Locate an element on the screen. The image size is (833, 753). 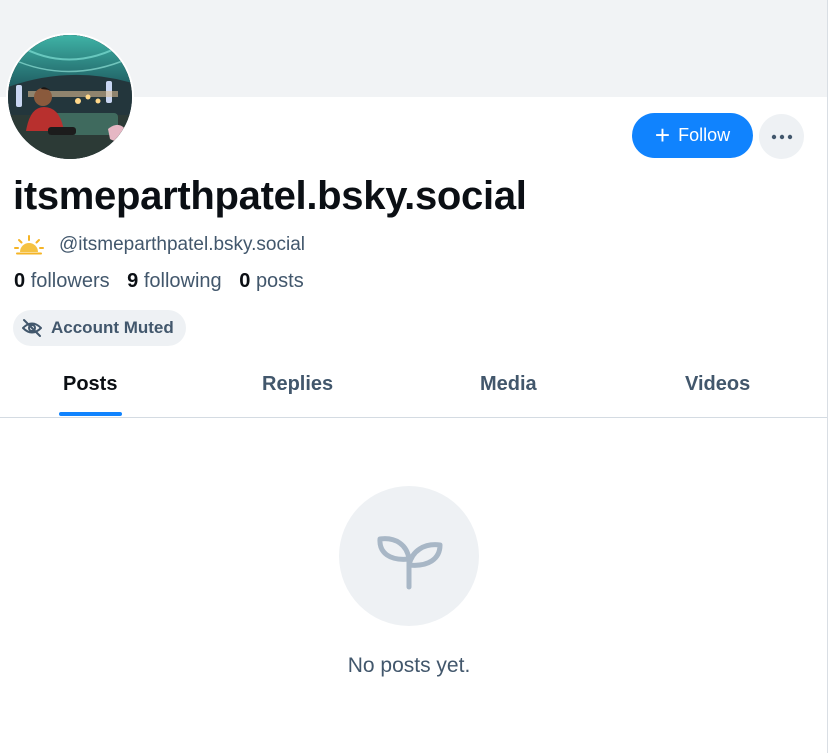
avatar-image is located at coordinates (70, 97).